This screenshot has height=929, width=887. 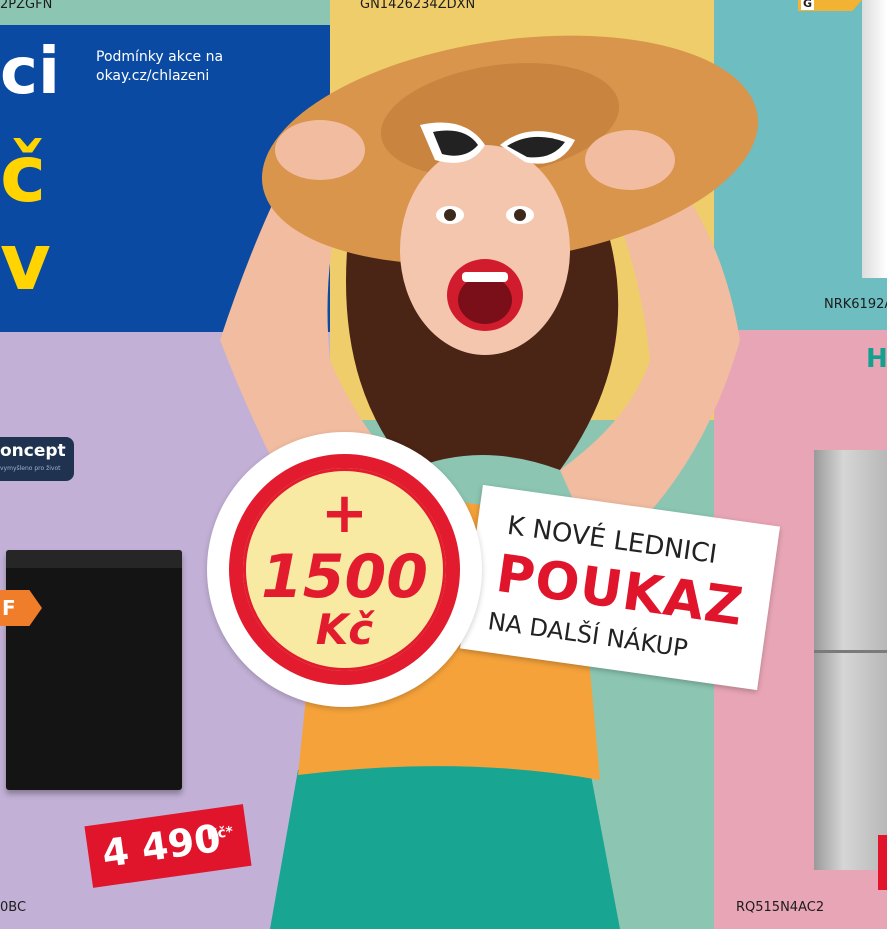 I want to click on badge-currency: Kč, so click(x=344, y=629).